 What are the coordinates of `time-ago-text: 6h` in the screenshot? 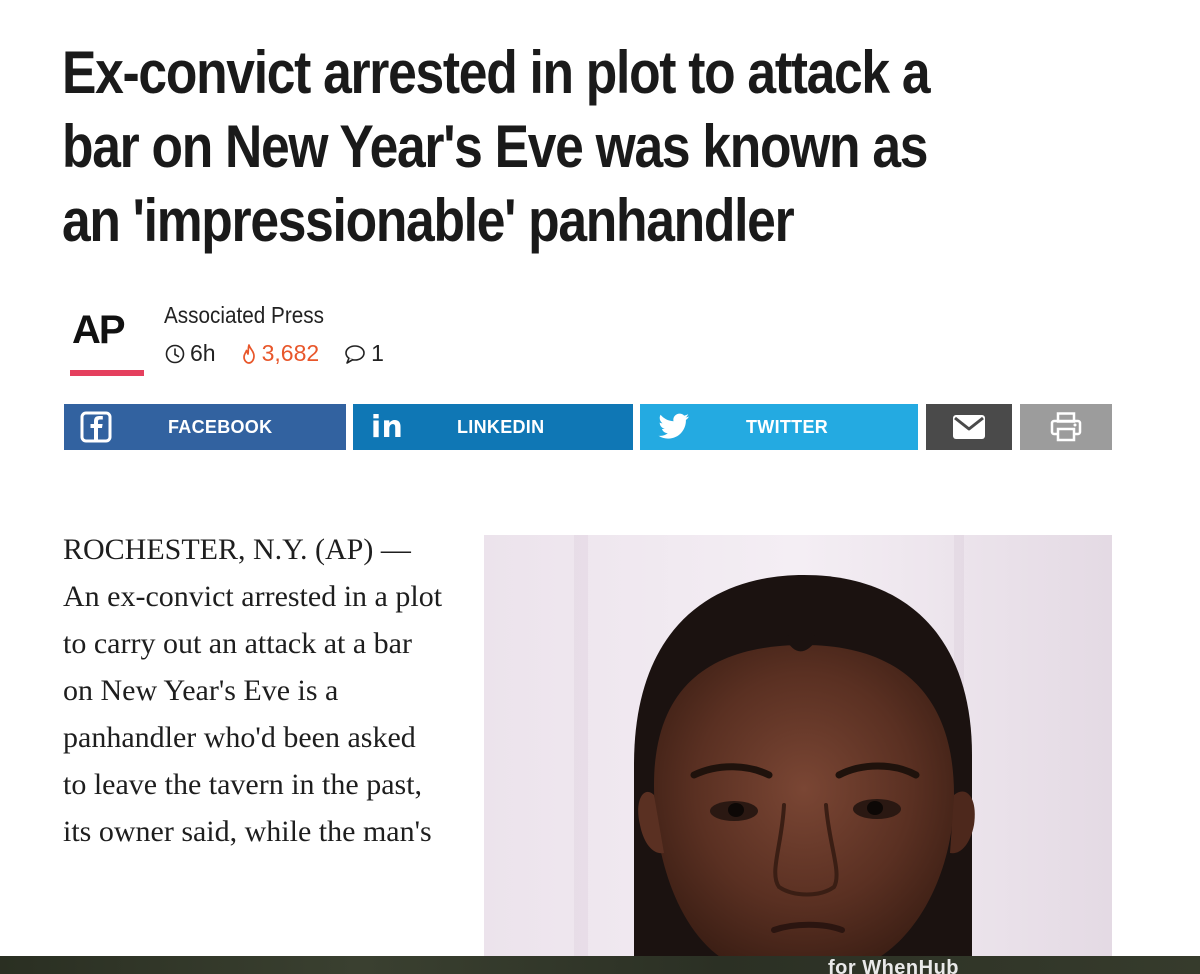 It's located at (203, 353).